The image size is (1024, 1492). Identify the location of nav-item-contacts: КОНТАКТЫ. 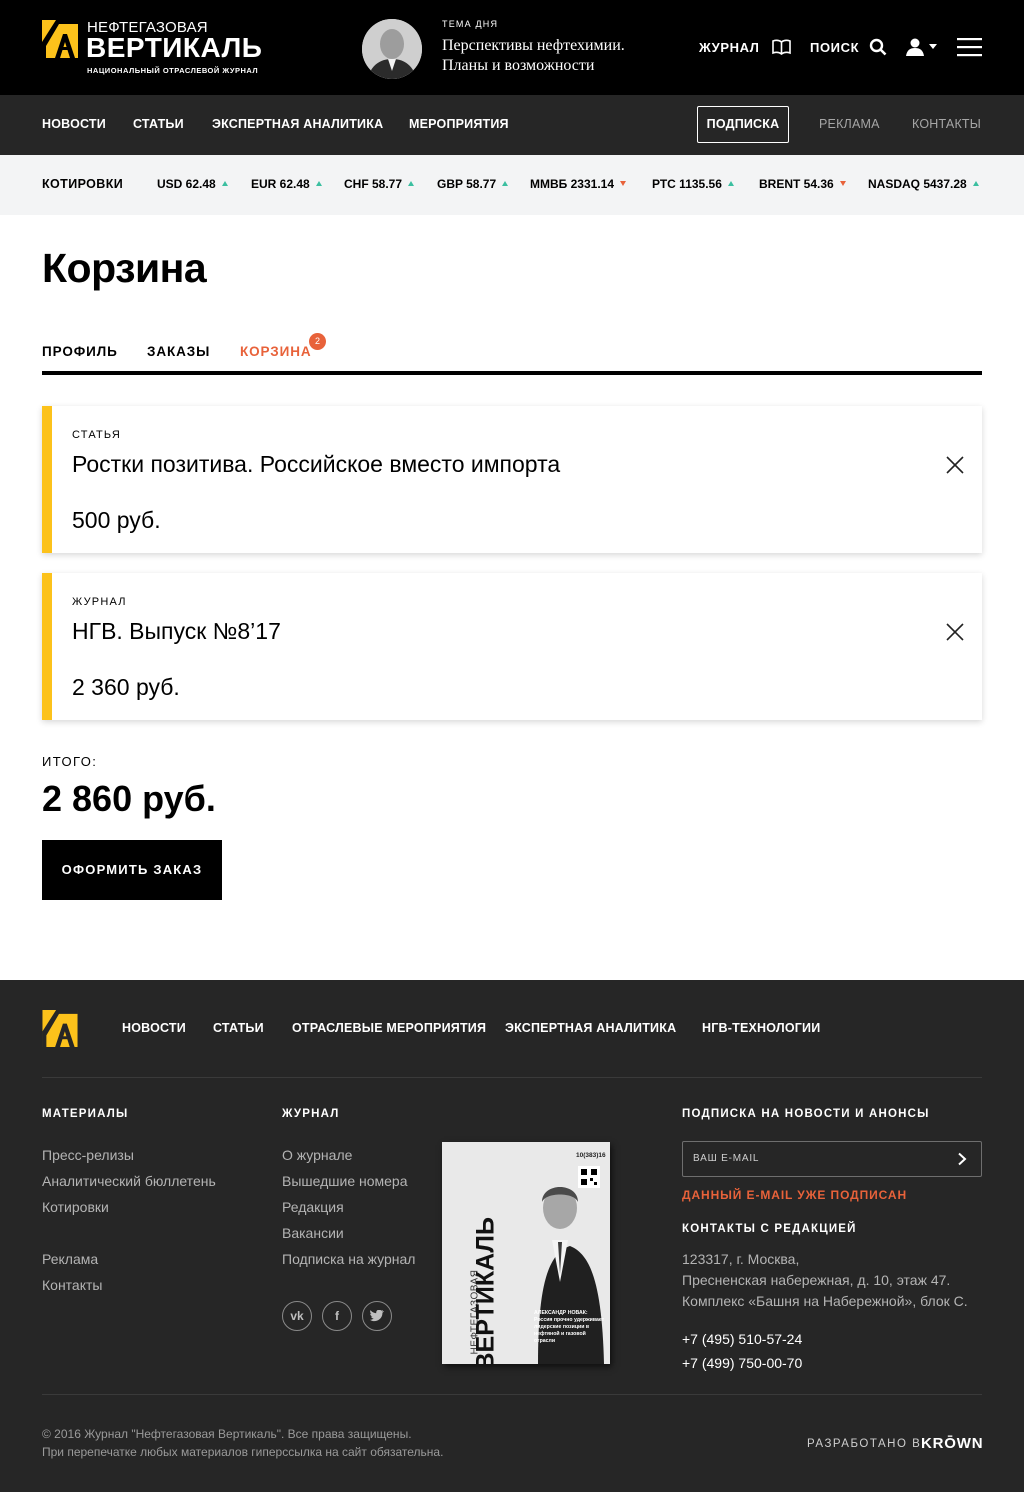
(946, 124).